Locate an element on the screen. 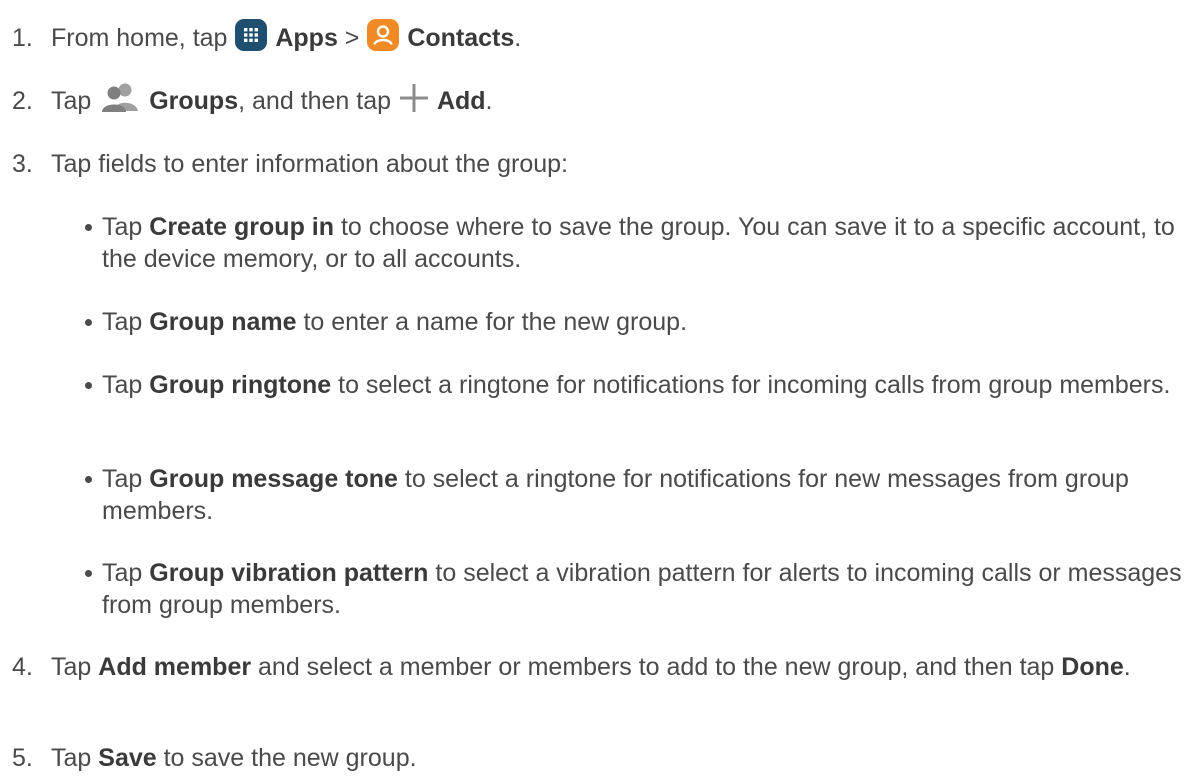 The height and width of the screenshot is (779, 1195). contacts-icon is located at coordinates (383, 35).